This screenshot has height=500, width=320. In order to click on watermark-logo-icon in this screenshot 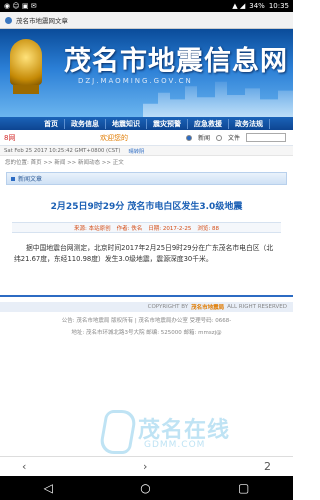, I will do `click(118, 432)`.